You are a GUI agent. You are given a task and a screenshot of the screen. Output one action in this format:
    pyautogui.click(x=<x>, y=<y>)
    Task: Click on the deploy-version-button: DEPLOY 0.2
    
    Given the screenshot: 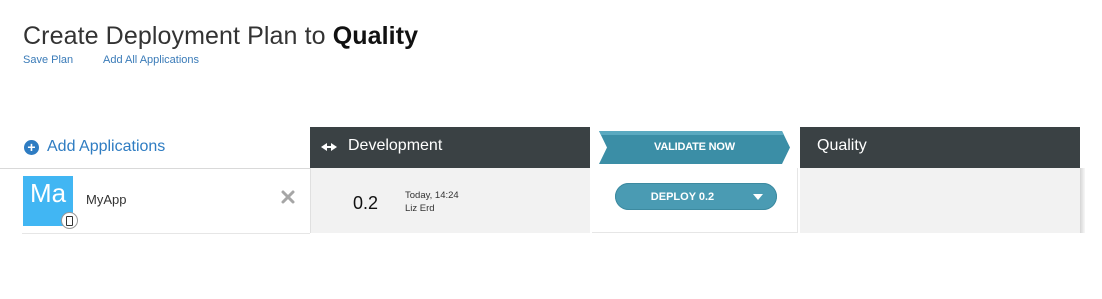 What is the action you would take?
    pyautogui.click(x=696, y=196)
    